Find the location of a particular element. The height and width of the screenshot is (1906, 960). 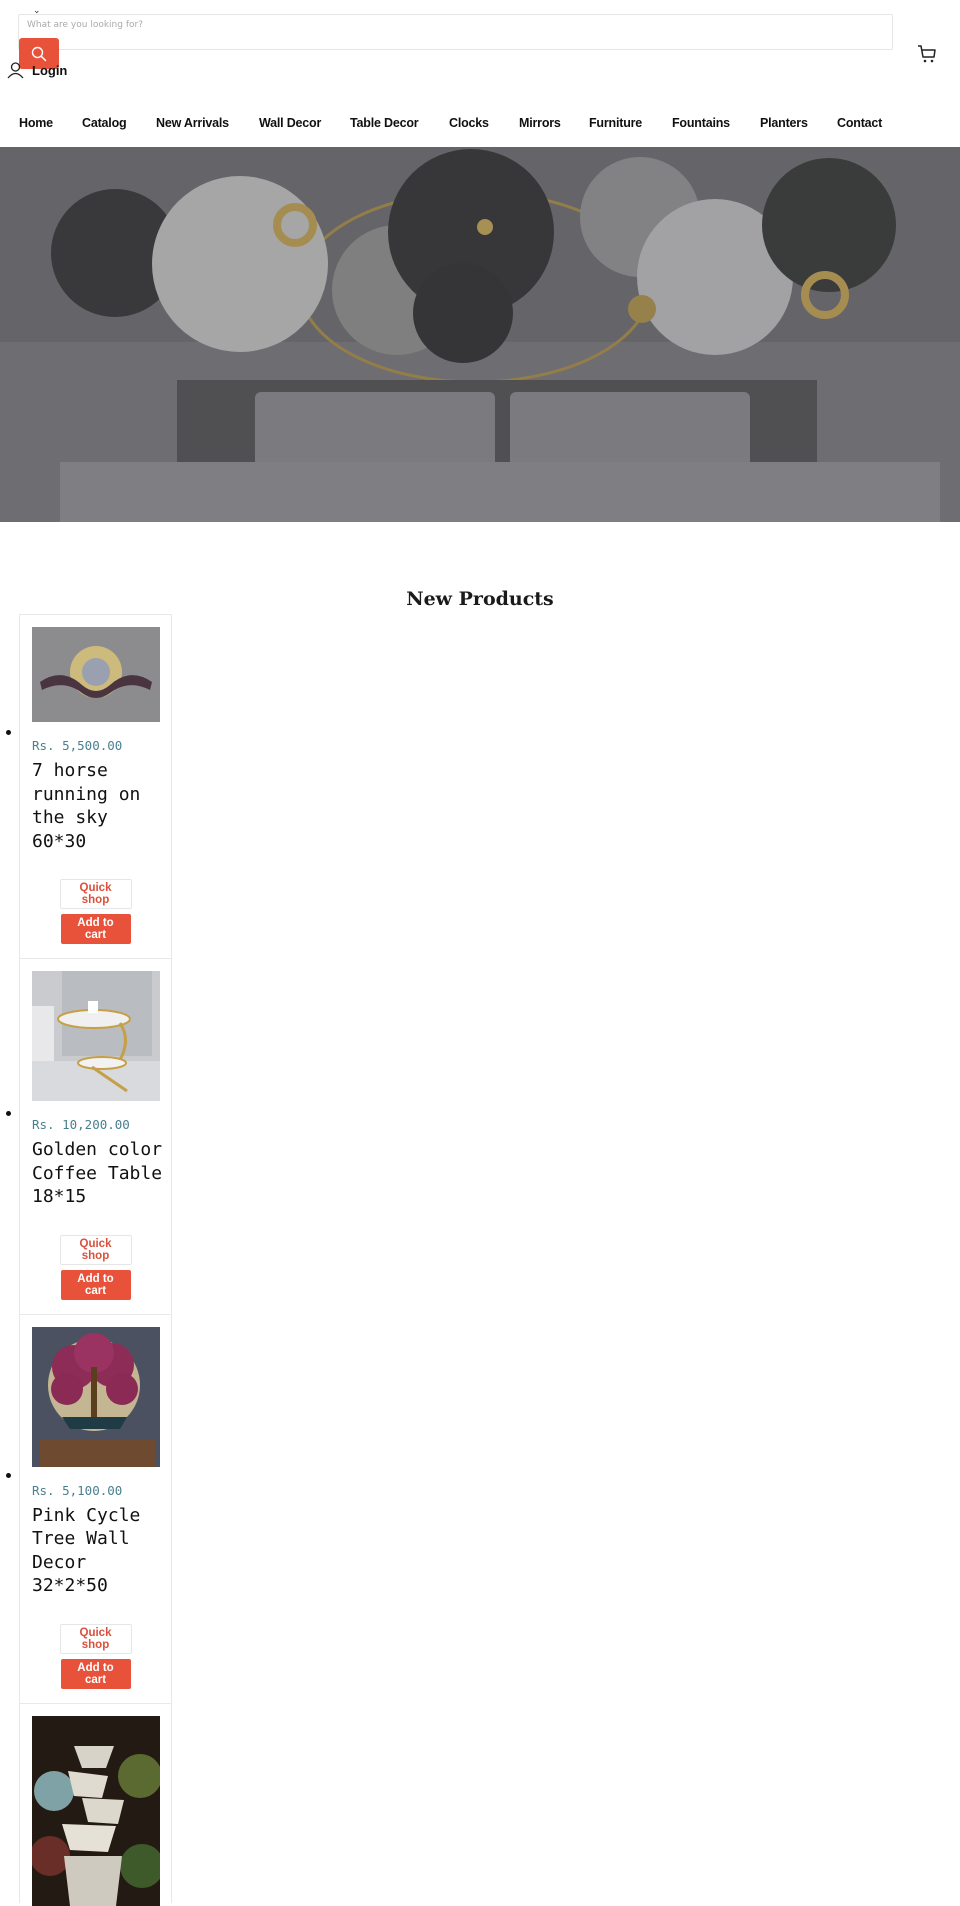

product-price: Rs. 10,200.00 is located at coordinates (81, 1124).